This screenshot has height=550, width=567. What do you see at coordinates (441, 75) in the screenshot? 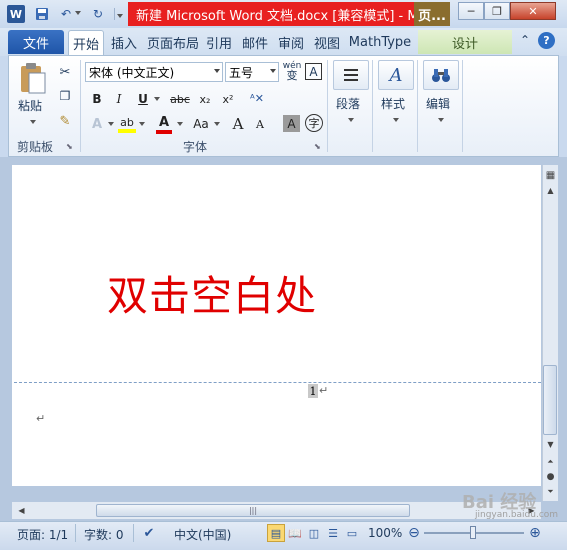
I see `editing-binoculars-icon` at bounding box center [441, 75].